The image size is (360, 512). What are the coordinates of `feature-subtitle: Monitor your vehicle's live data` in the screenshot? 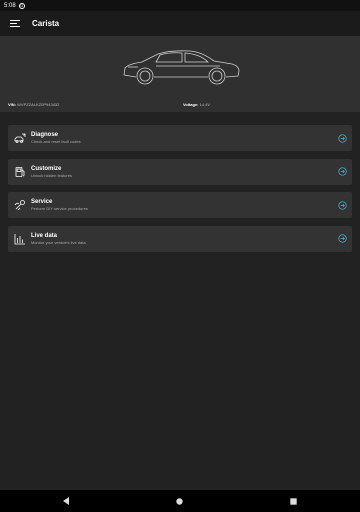 It's located at (58, 242).